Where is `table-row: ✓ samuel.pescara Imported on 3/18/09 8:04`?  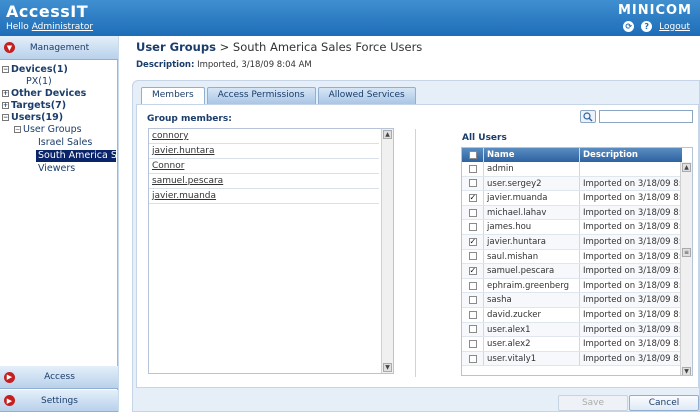 table-row: ✓ samuel.pescara Imported on 3/18/09 8:04 is located at coordinates (572, 271).